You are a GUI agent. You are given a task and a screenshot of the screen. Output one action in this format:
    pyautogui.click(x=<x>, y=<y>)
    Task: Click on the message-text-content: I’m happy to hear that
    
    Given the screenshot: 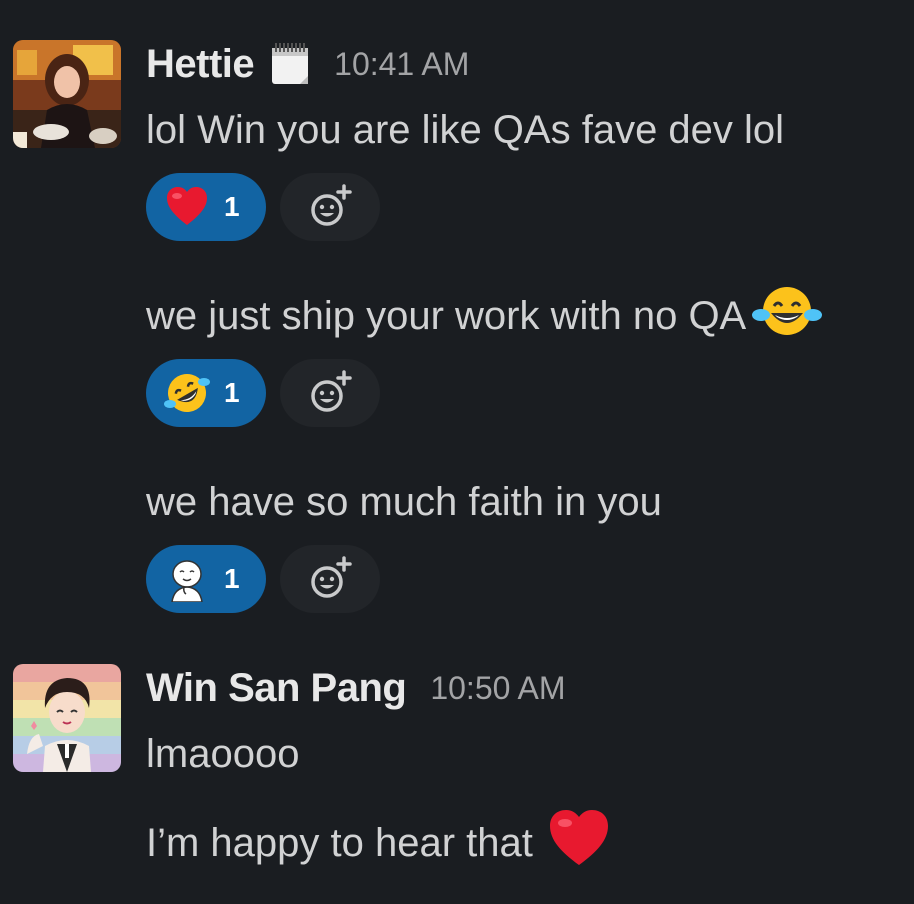 What is the action you would take?
    pyautogui.click(x=339, y=842)
    